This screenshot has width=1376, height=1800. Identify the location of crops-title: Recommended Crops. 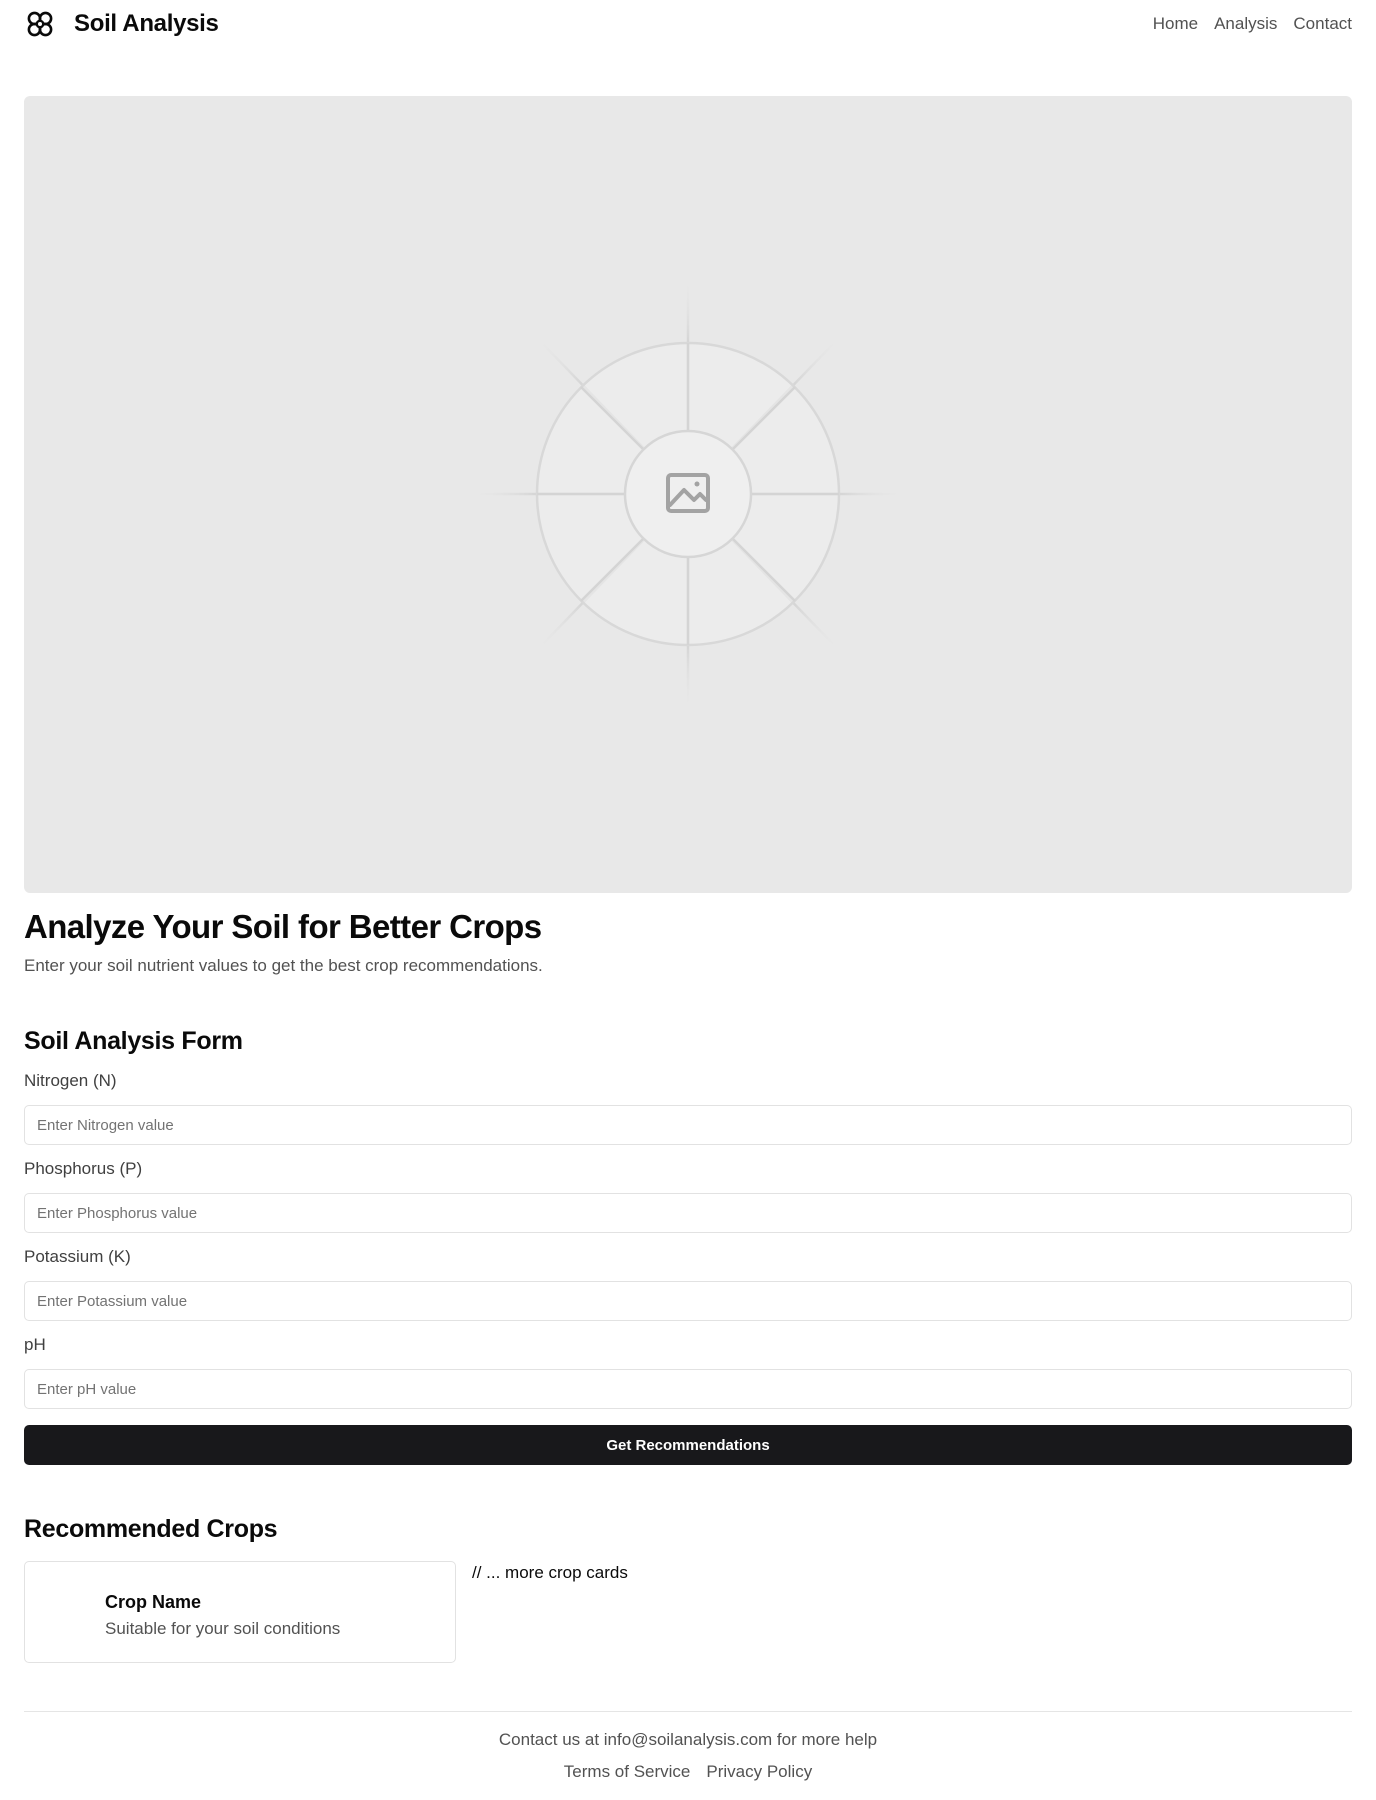
(151, 1529).